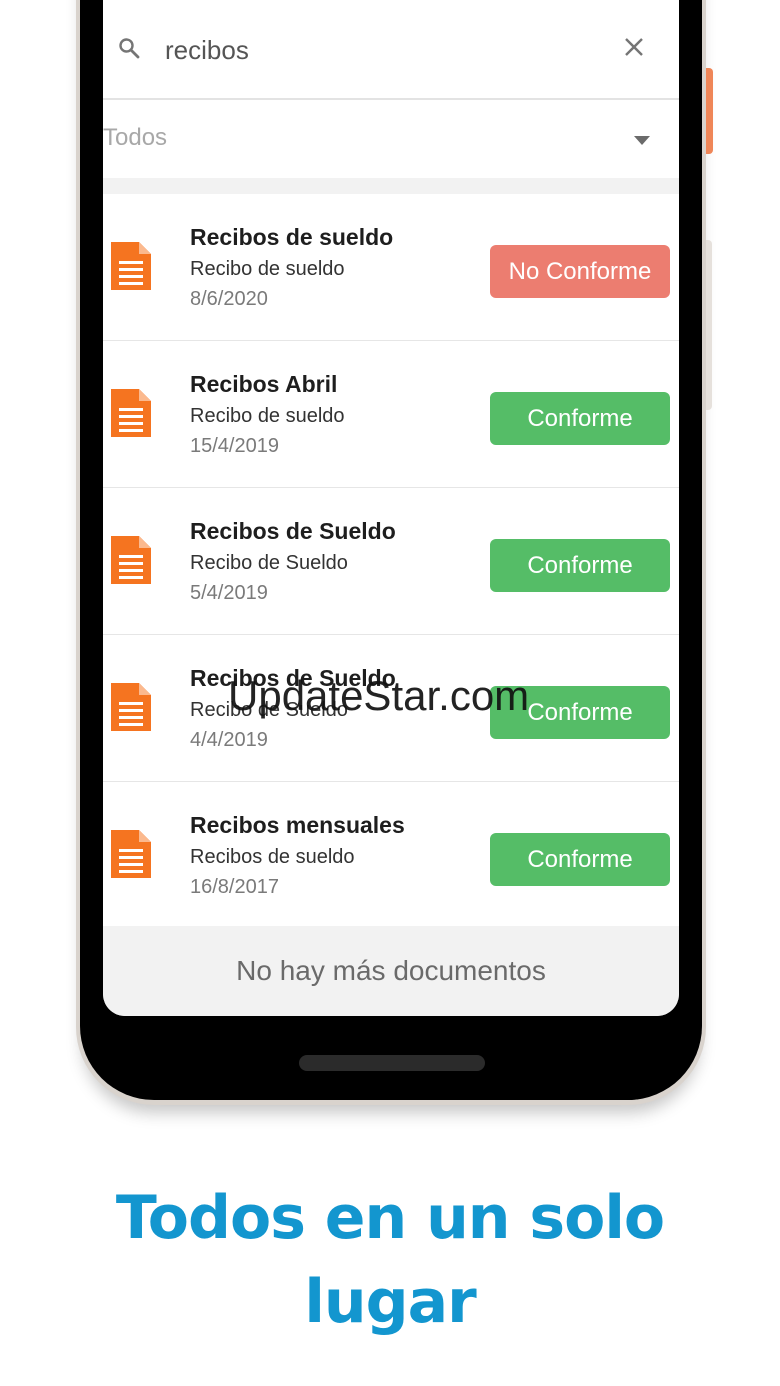  I want to click on tagline-line-2: lugar, so click(390, 1302).